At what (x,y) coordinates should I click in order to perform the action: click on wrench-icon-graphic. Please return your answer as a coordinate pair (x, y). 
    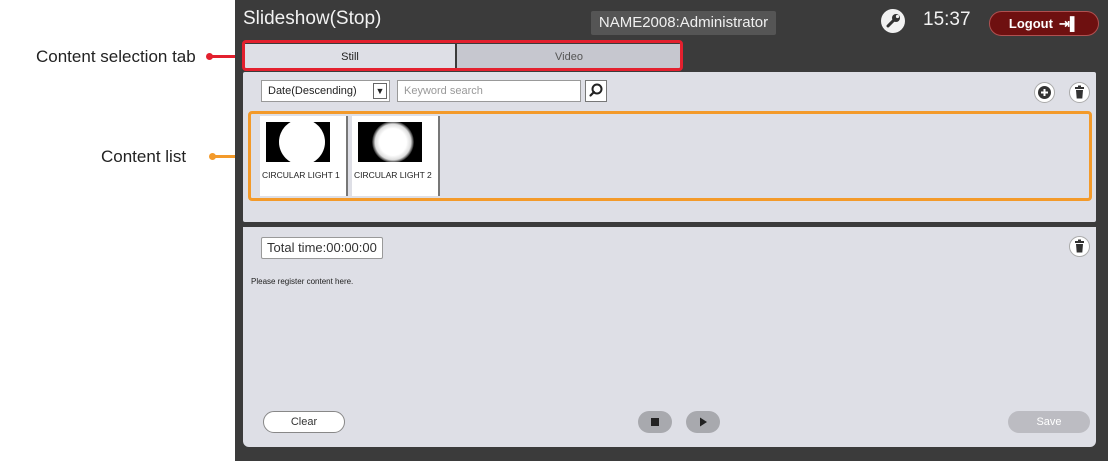
    Looking at the image, I should click on (893, 21).